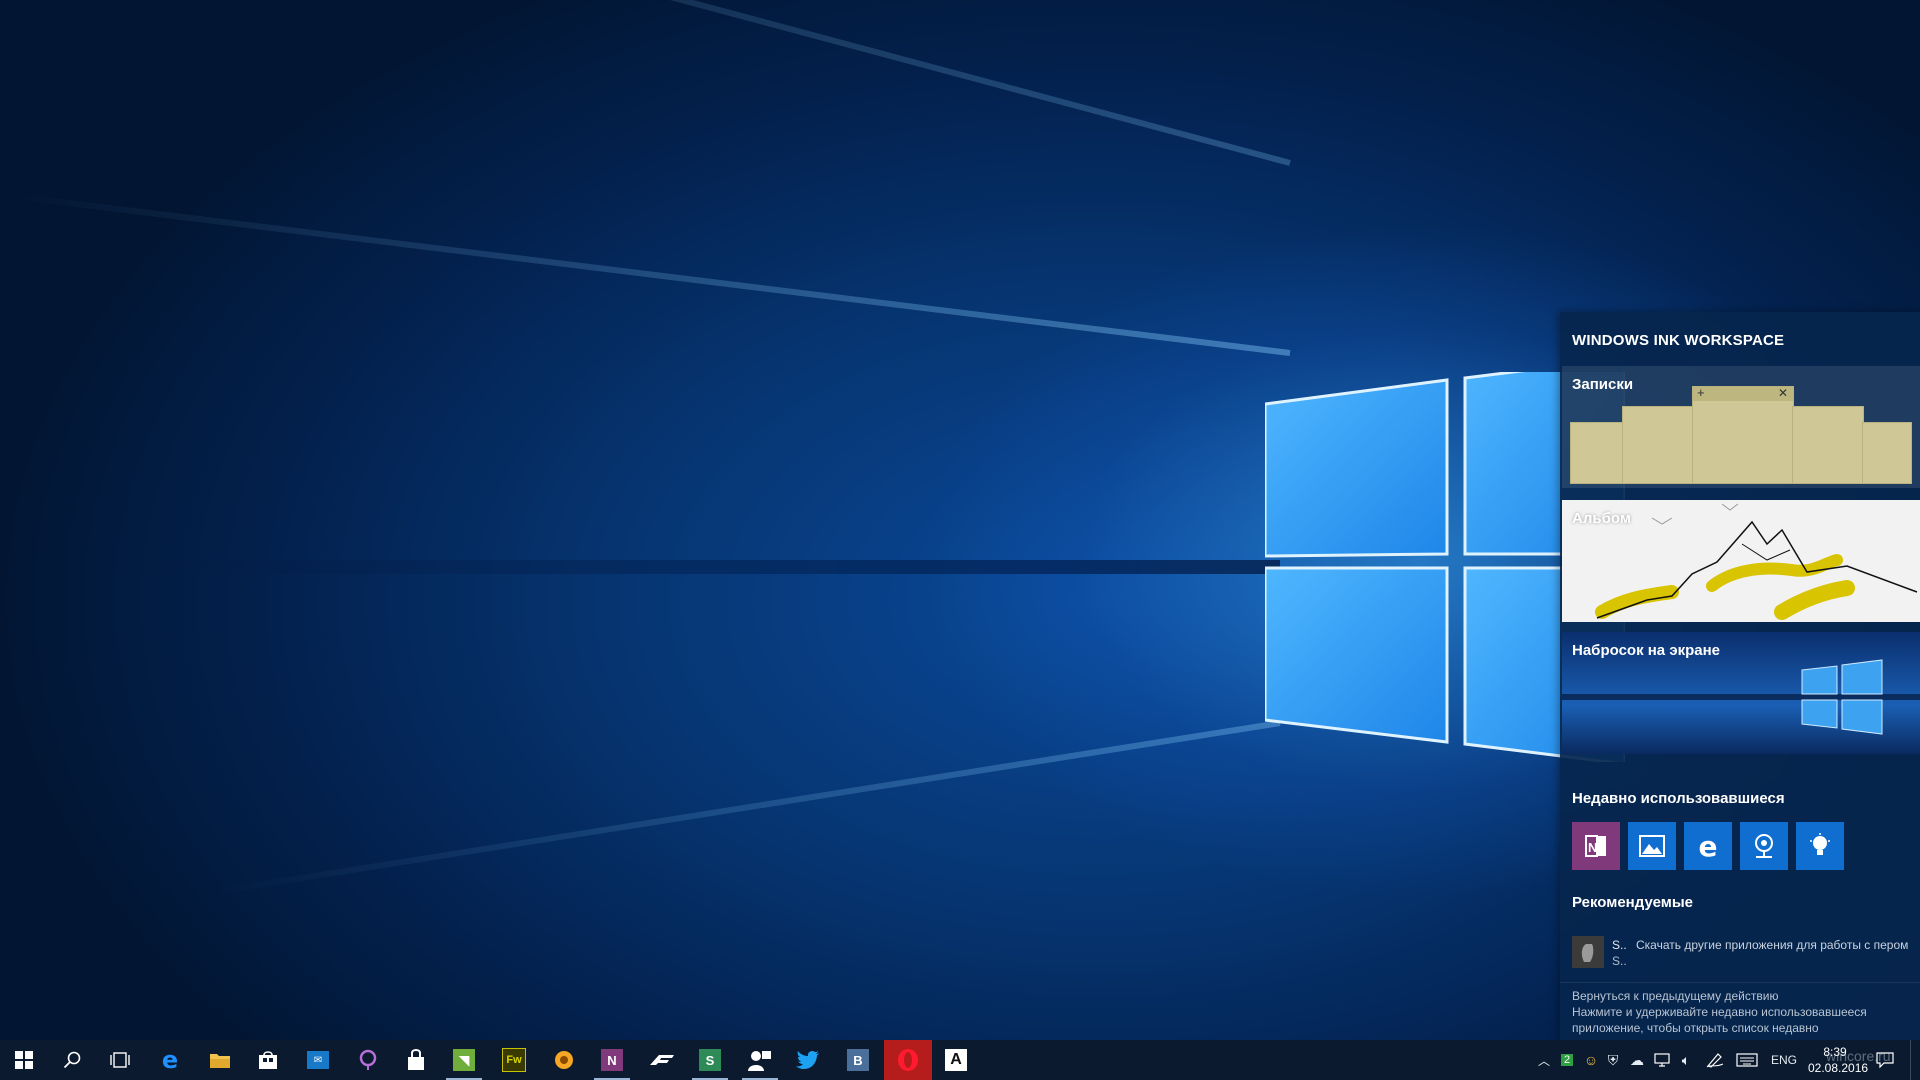  Describe the element at coordinates (1764, 846) in the screenshot. I see `recent-app-maps` at that location.